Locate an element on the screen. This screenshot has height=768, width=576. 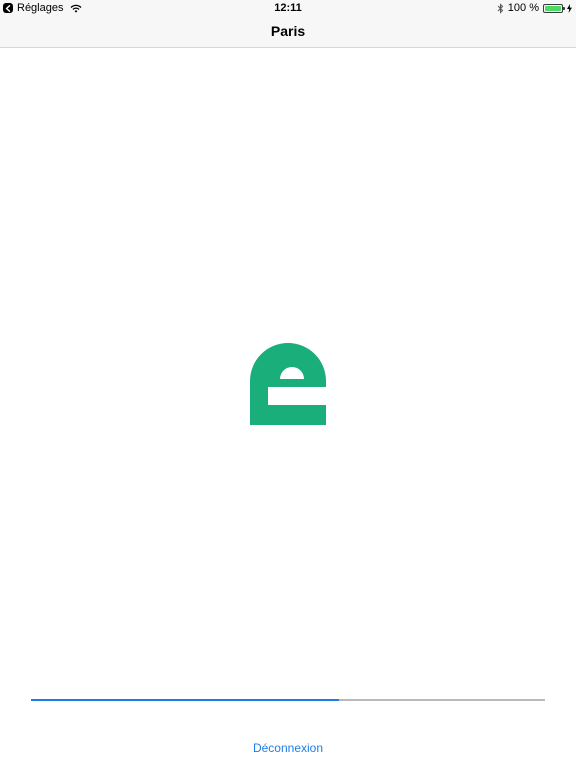
back-app-label: Réglages is located at coordinates (40, 8).